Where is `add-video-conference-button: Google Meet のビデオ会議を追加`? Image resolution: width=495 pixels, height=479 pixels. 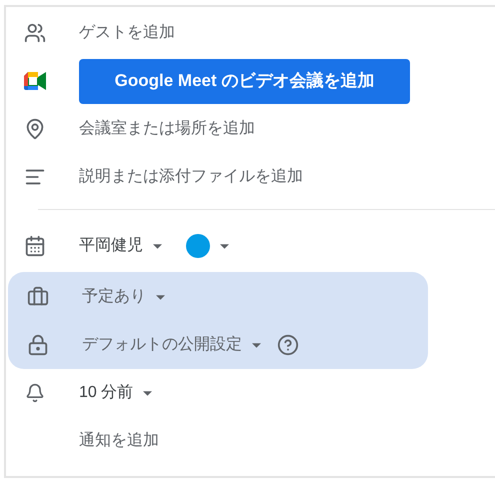 add-video-conference-button: Google Meet のビデオ会議を追加 is located at coordinates (244, 81).